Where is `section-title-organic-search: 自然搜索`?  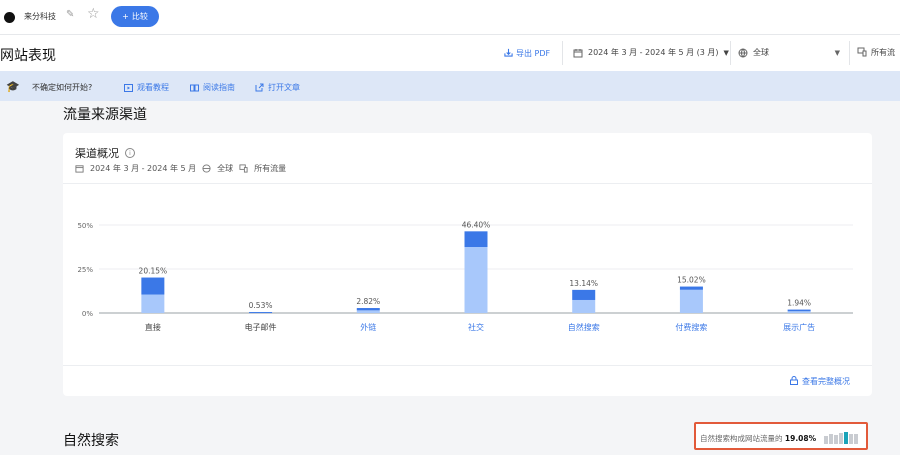 section-title-organic-search: 自然搜索 is located at coordinates (91, 441).